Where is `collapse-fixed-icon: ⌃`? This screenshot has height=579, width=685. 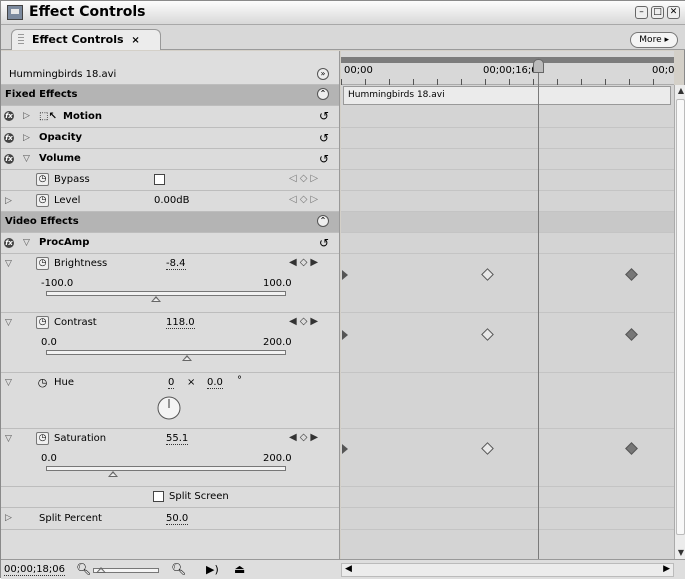 collapse-fixed-icon: ⌃ is located at coordinates (323, 94).